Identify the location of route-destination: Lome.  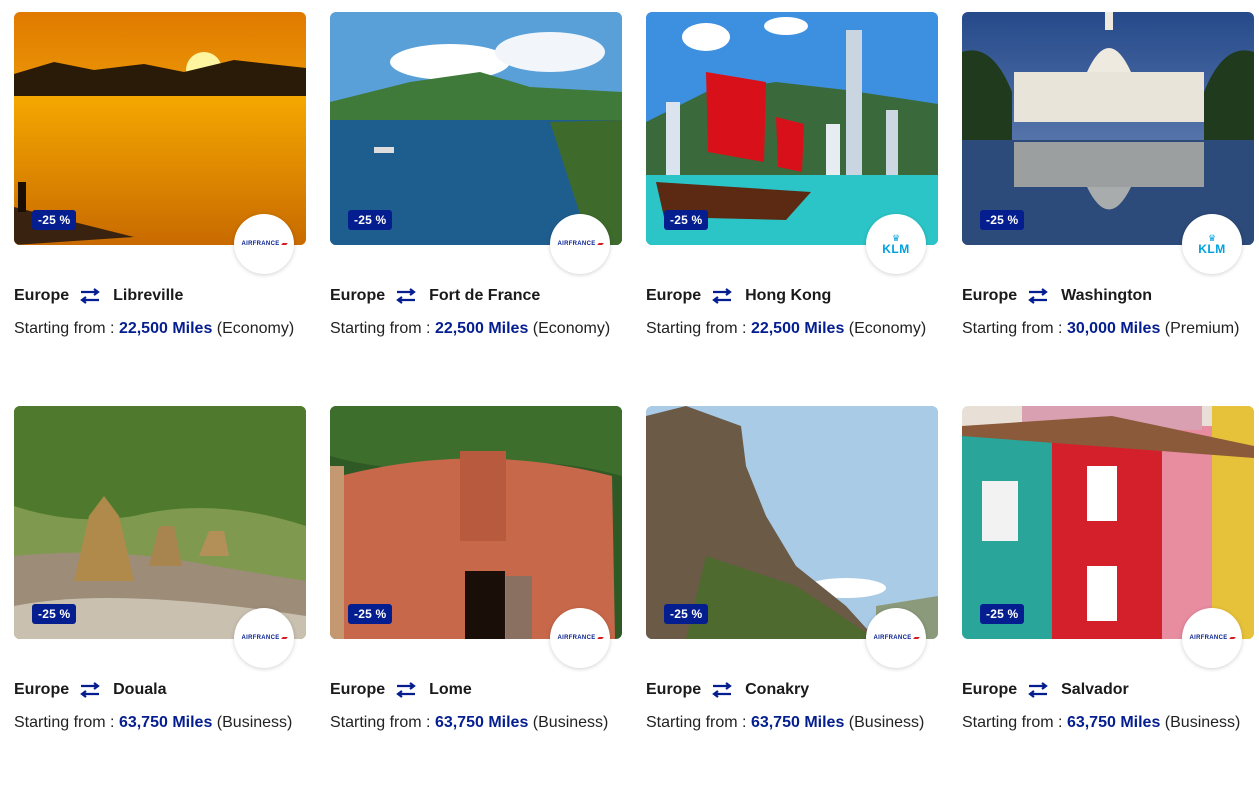
(450, 689).